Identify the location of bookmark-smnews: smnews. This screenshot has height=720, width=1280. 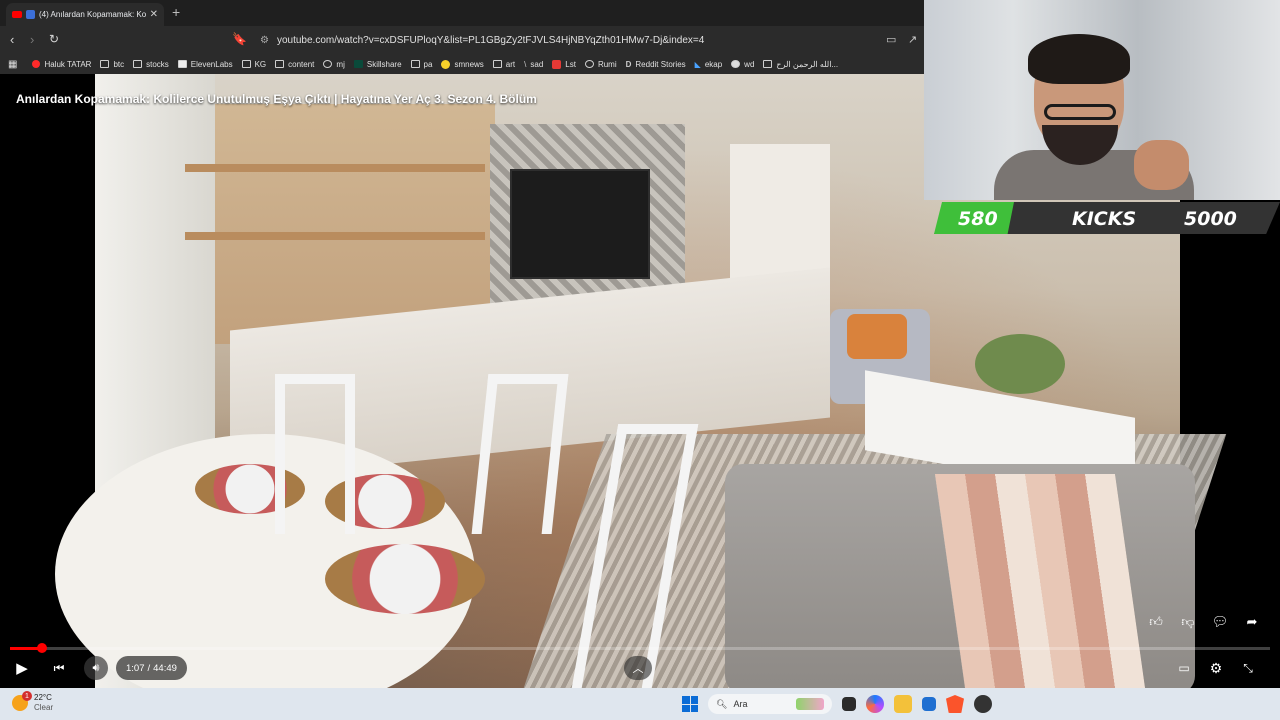
(462, 64).